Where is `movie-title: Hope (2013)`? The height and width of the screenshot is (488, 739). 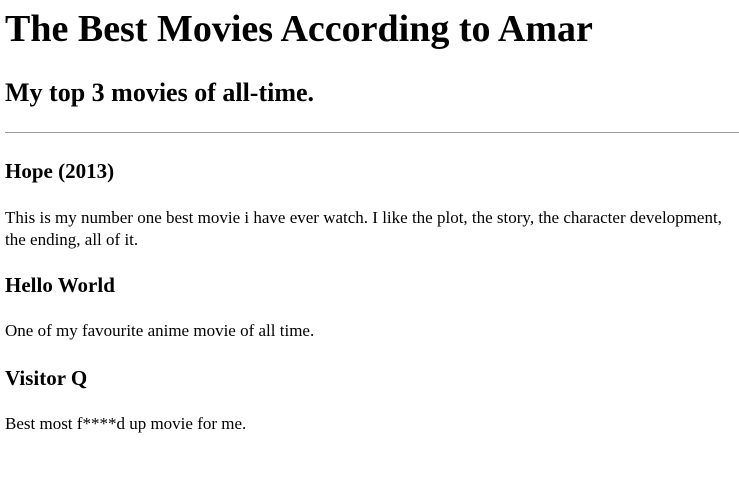 movie-title: Hope (2013) is located at coordinates (60, 171).